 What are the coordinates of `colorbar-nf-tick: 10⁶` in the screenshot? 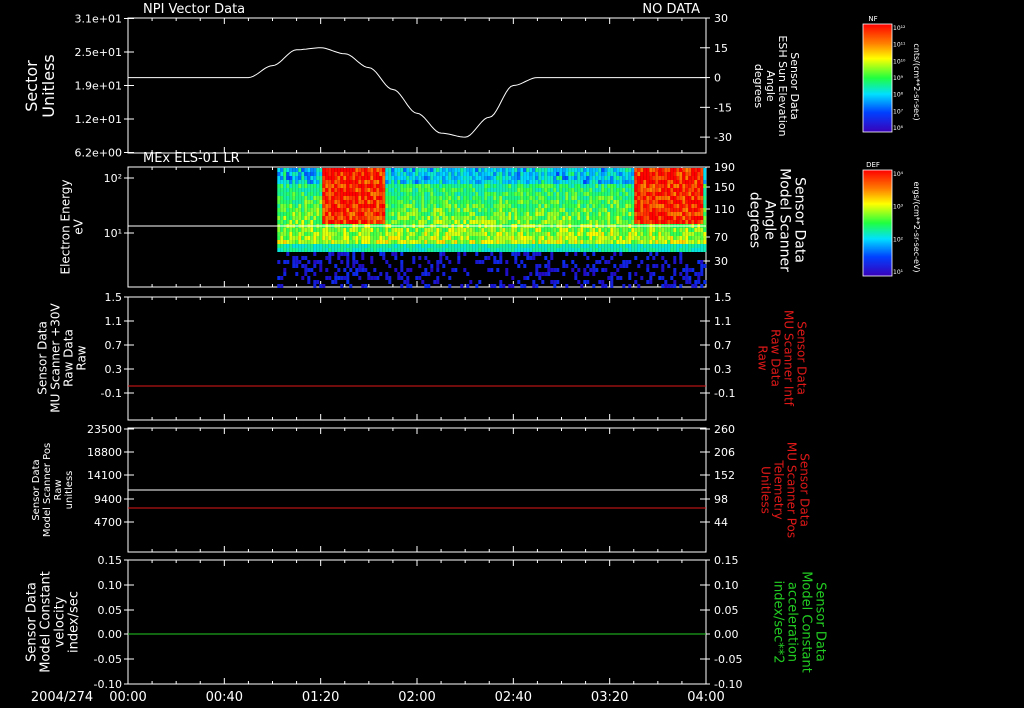 It's located at (898, 128).